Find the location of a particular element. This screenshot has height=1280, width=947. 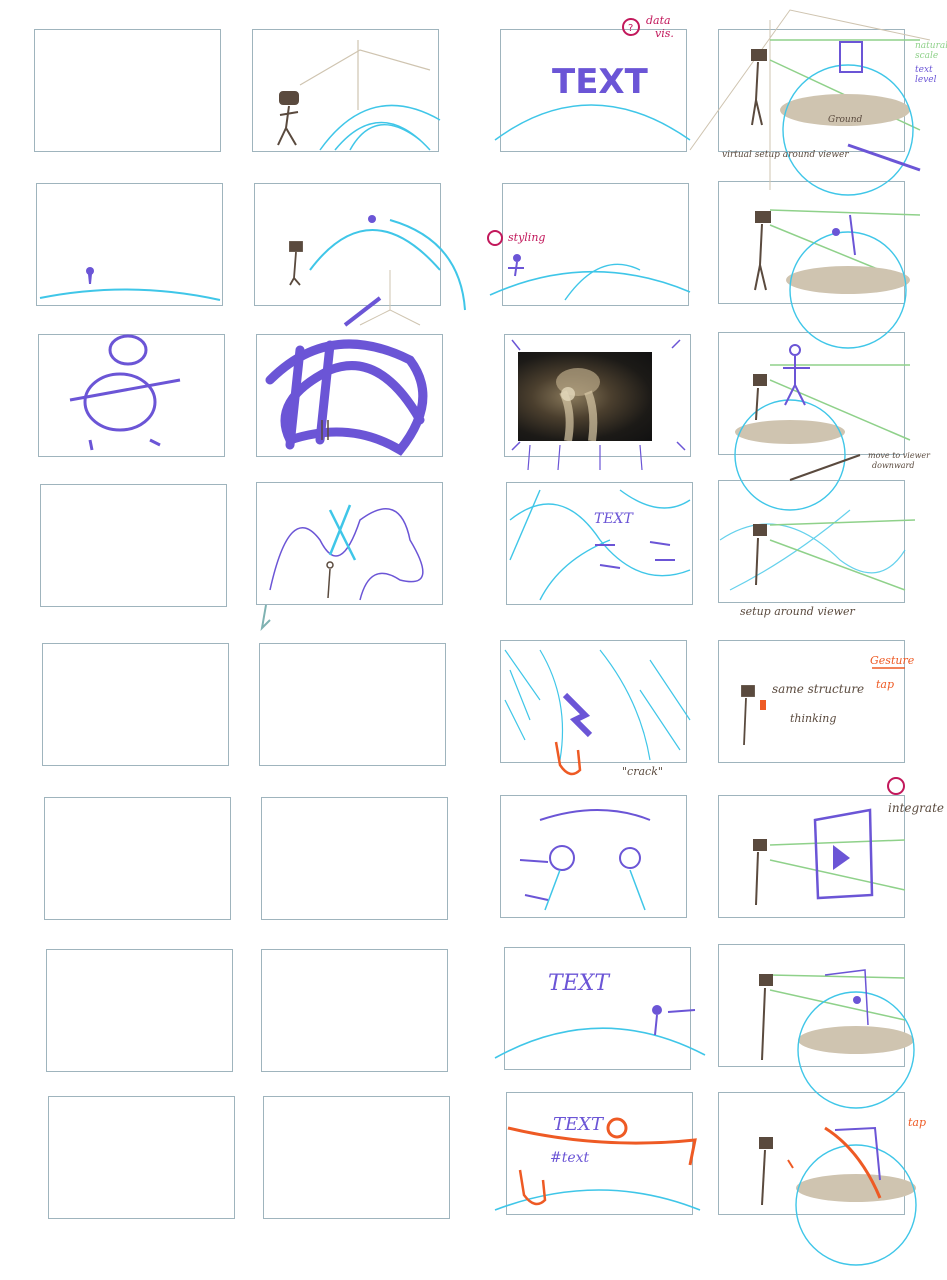

svg-text: downward is located at coordinates (893, 465).